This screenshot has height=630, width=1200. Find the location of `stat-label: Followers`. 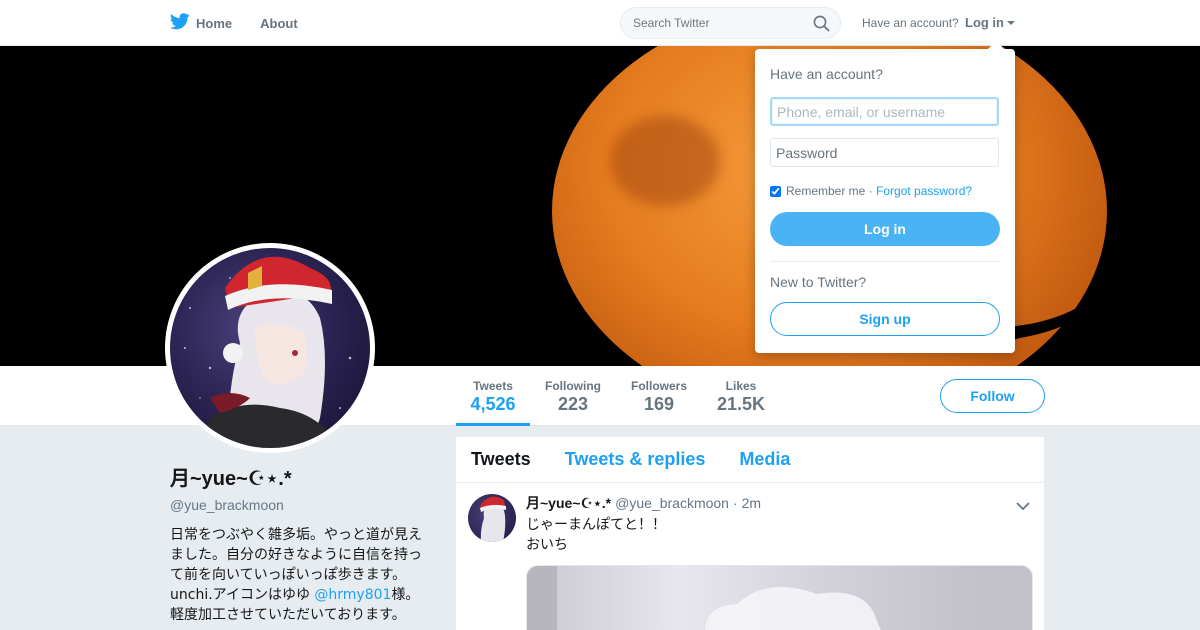

stat-label: Followers is located at coordinates (658, 386).